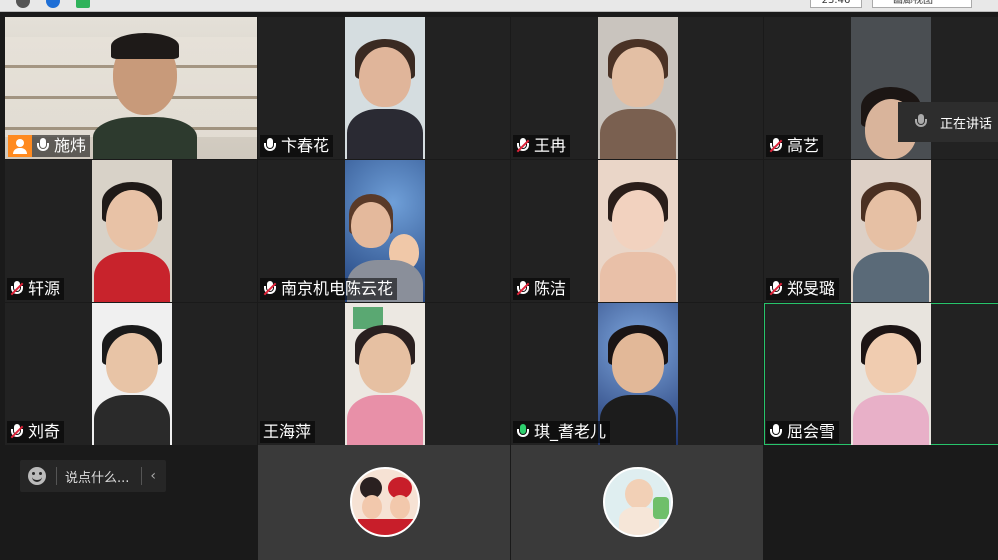 Image resolution: width=998 pixels, height=560 pixels. What do you see at coordinates (53, 4) in the screenshot?
I see `shield-icon` at bounding box center [53, 4].